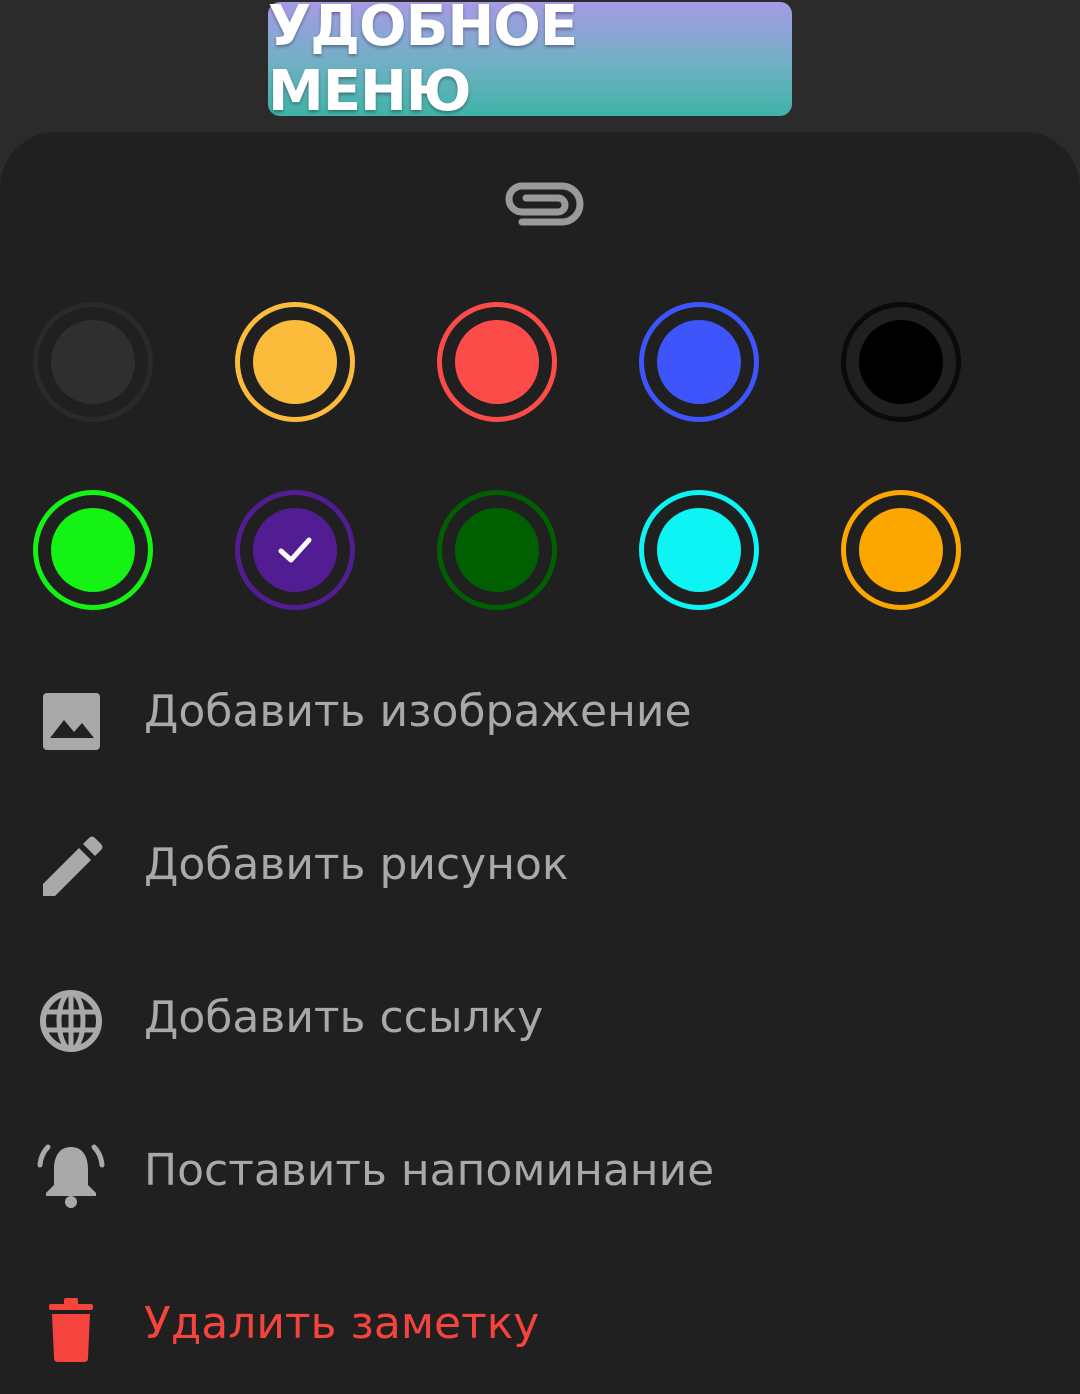 The width and height of the screenshot is (1080, 1394). I want to click on color-swatch-blue, so click(699, 362).